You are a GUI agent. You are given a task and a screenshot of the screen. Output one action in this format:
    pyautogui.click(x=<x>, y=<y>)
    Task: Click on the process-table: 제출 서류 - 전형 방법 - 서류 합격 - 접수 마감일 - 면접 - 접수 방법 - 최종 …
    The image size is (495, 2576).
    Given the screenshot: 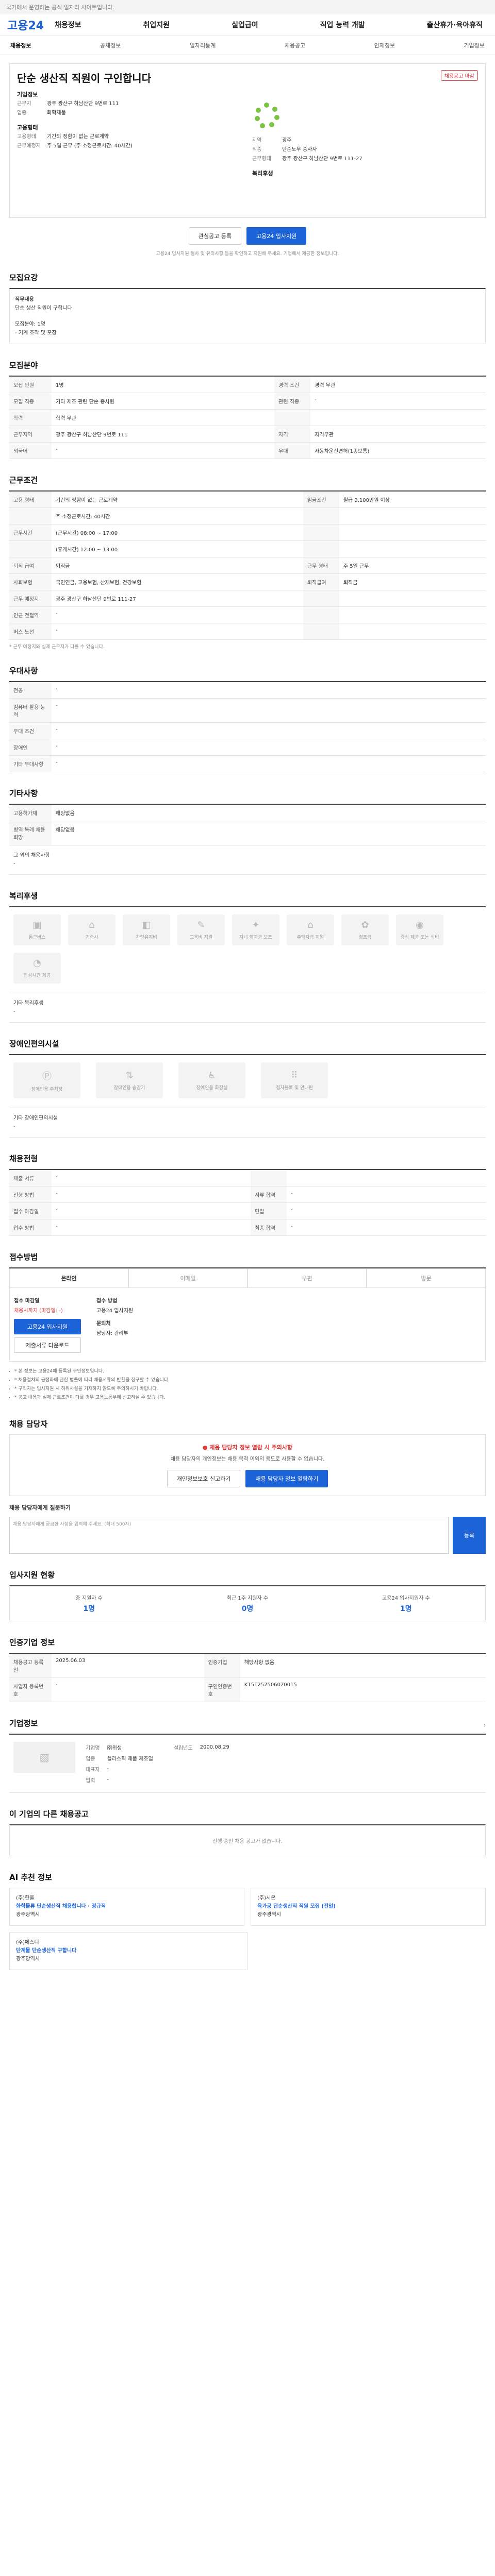 What is the action you would take?
    pyautogui.click(x=247, y=1202)
    